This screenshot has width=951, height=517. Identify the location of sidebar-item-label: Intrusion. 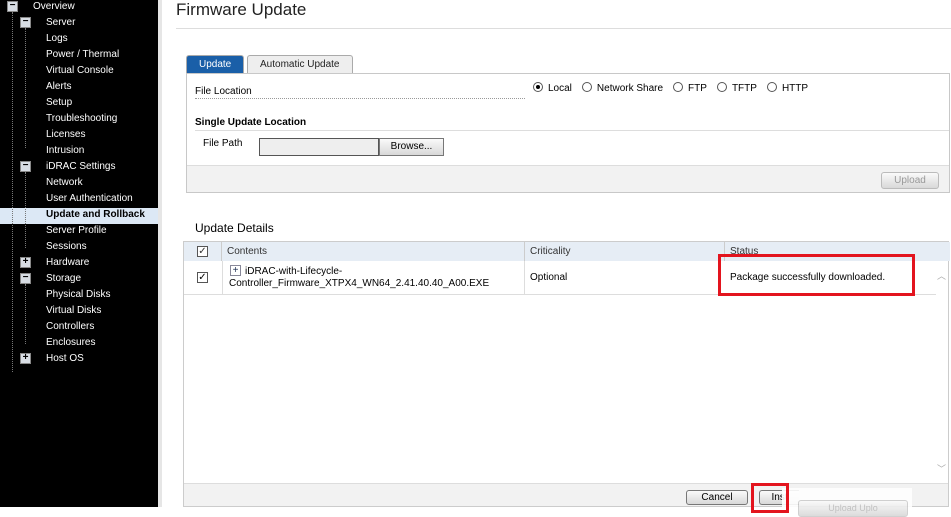
(65, 150).